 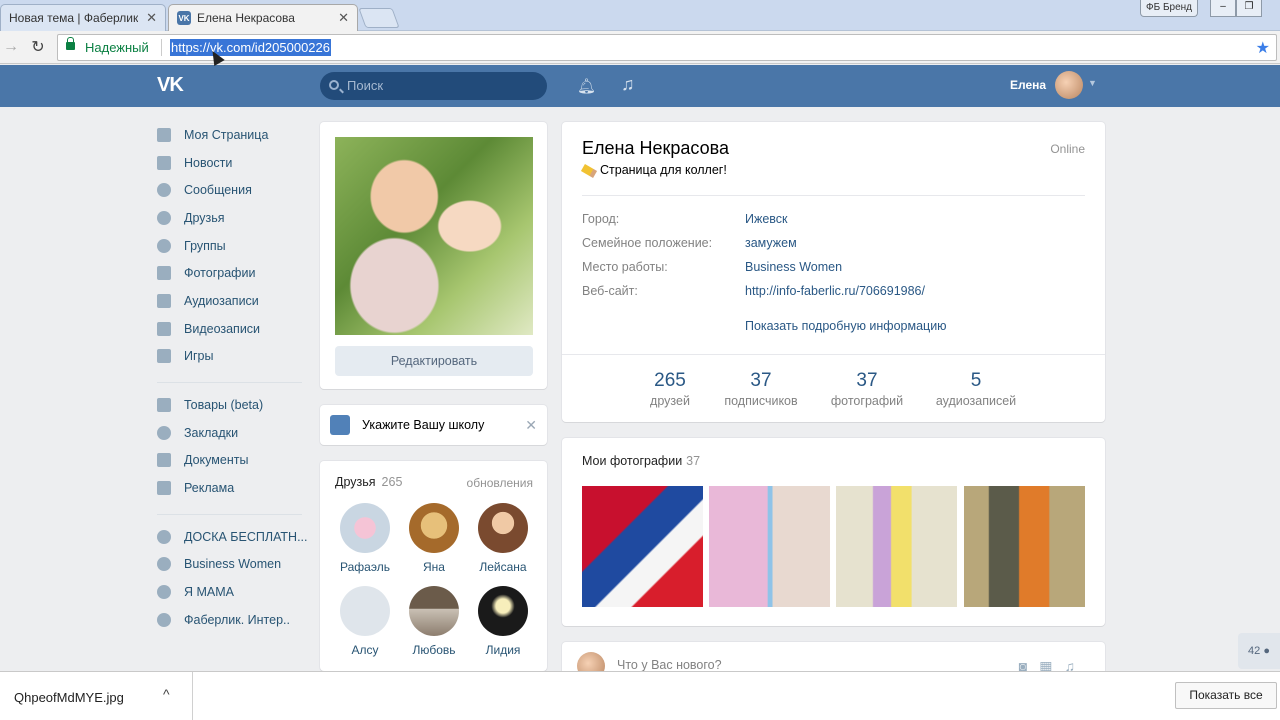 What do you see at coordinates (434, 236) in the screenshot?
I see `profile-photo` at bounding box center [434, 236].